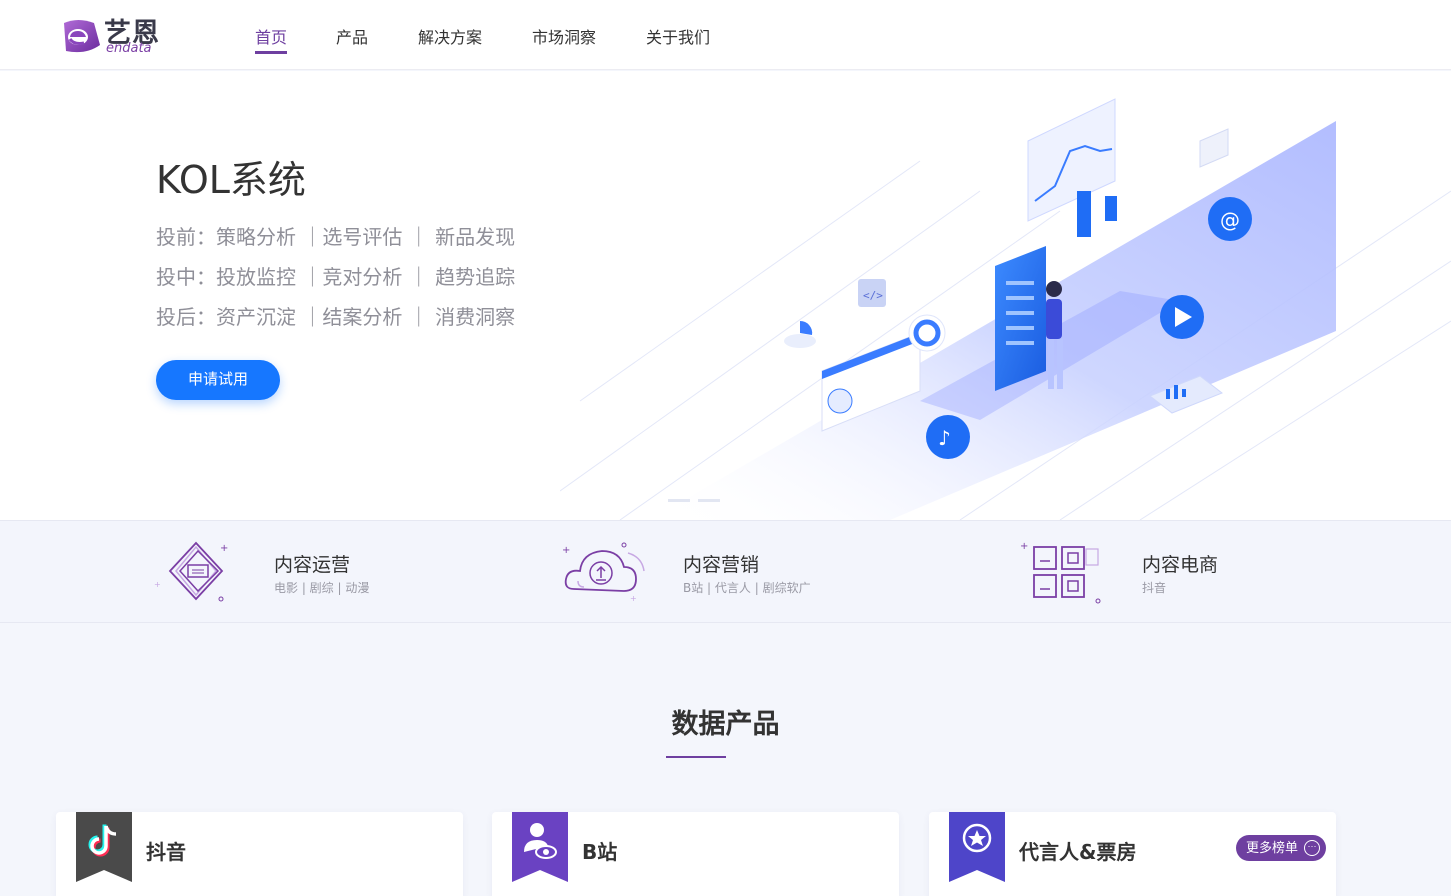 The width and height of the screenshot is (1451, 896). Describe the element at coordinates (104, 847) in the screenshot. I see `tiktok-icon` at that location.